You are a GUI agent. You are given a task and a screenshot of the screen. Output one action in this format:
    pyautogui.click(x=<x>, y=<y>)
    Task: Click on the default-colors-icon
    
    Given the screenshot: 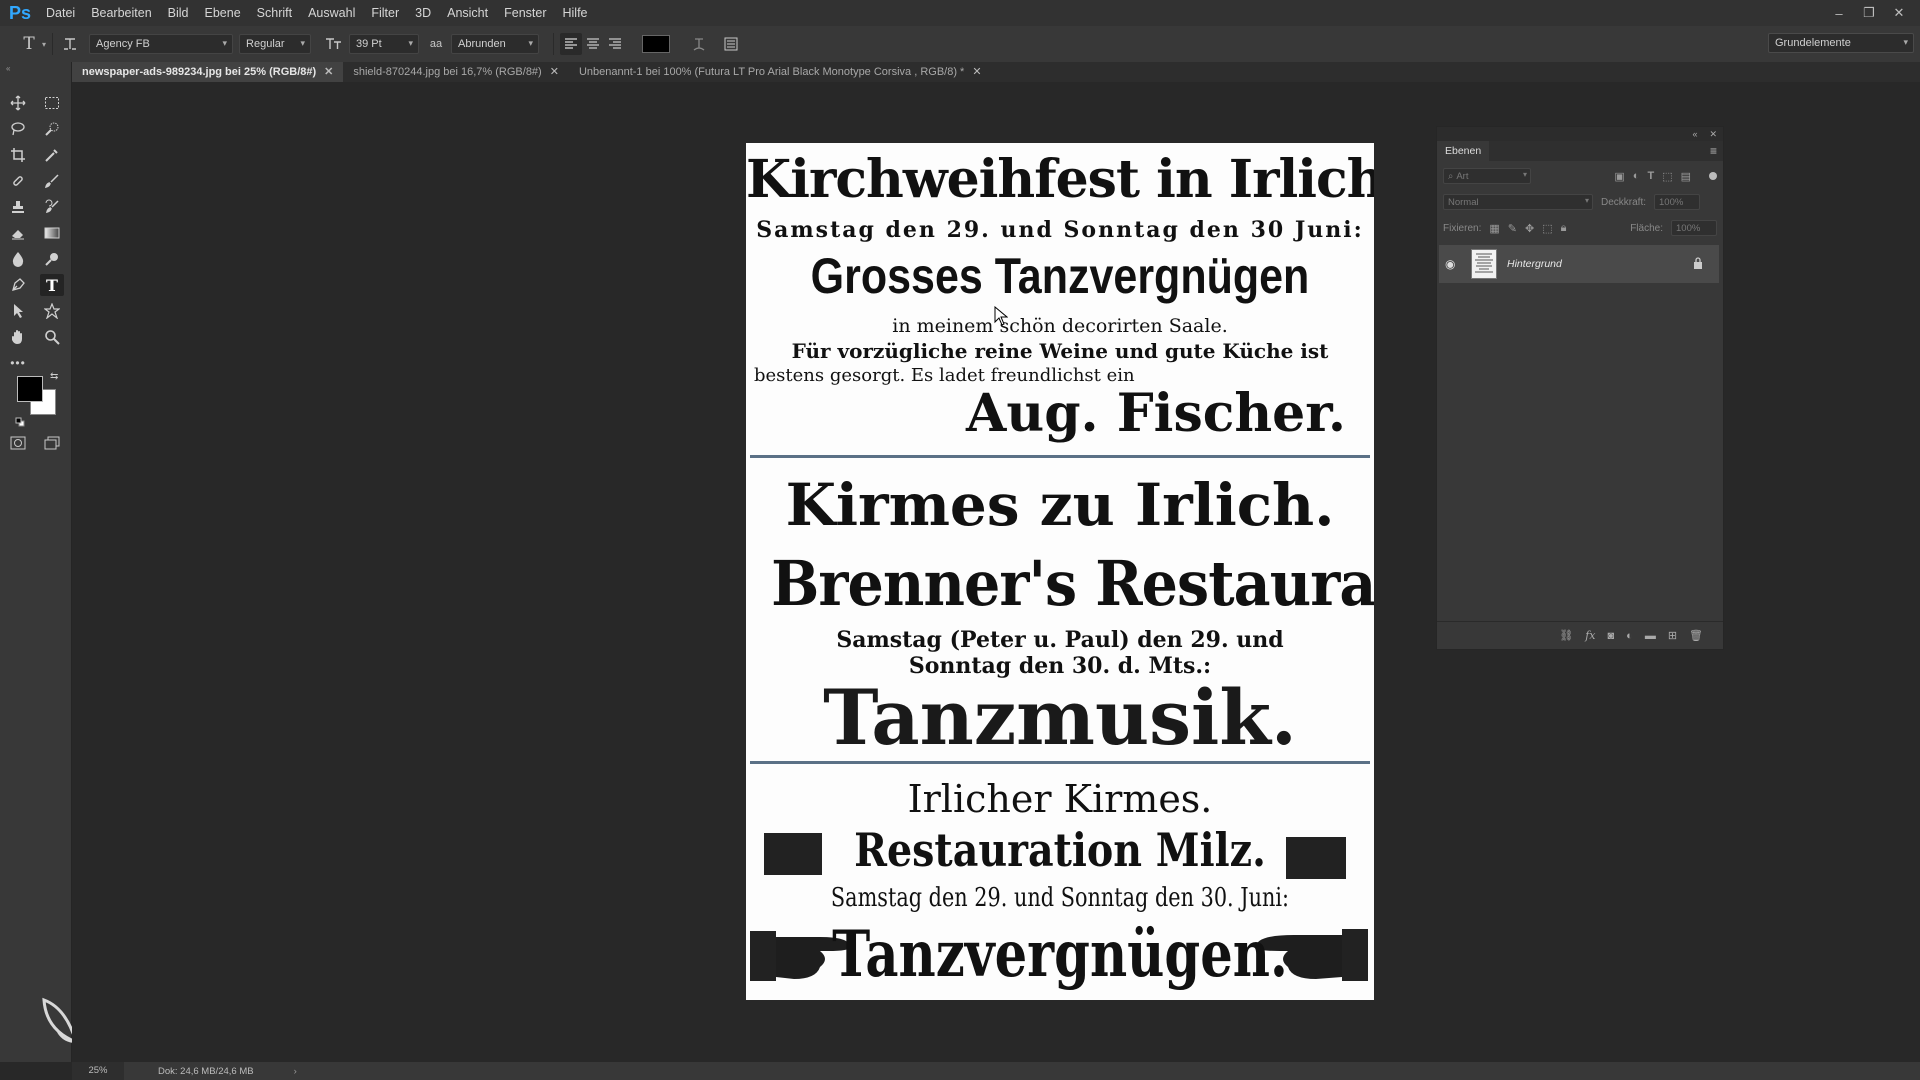 What is the action you would take?
    pyautogui.click(x=20, y=420)
    